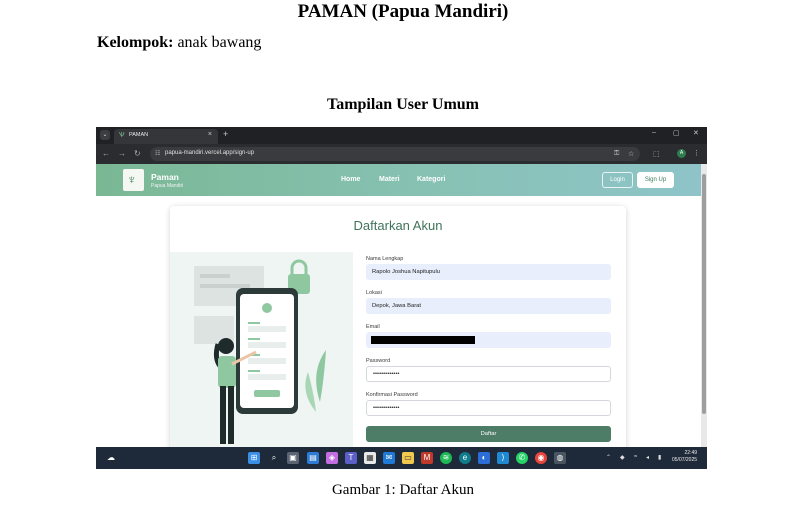  What do you see at coordinates (392, 395) in the screenshot?
I see `label-konfirmasi-password: Konfirmasi Password` at bounding box center [392, 395].